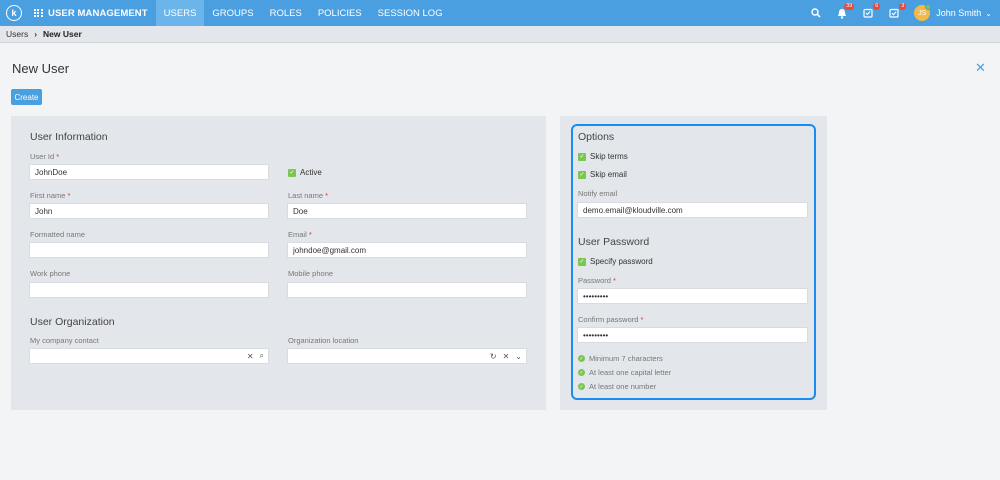 The height and width of the screenshot is (480, 1000). I want to click on last-name-input: Doe, so click(407, 211).